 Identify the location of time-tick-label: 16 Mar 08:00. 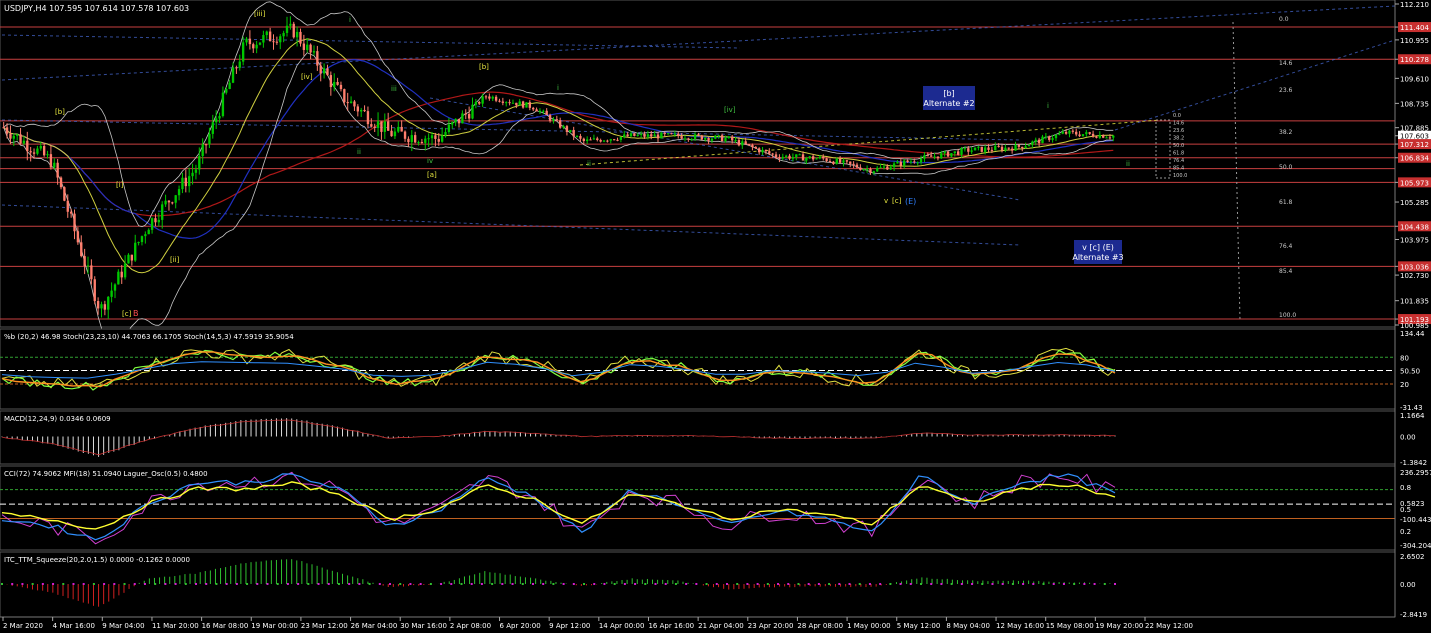
(225, 626).